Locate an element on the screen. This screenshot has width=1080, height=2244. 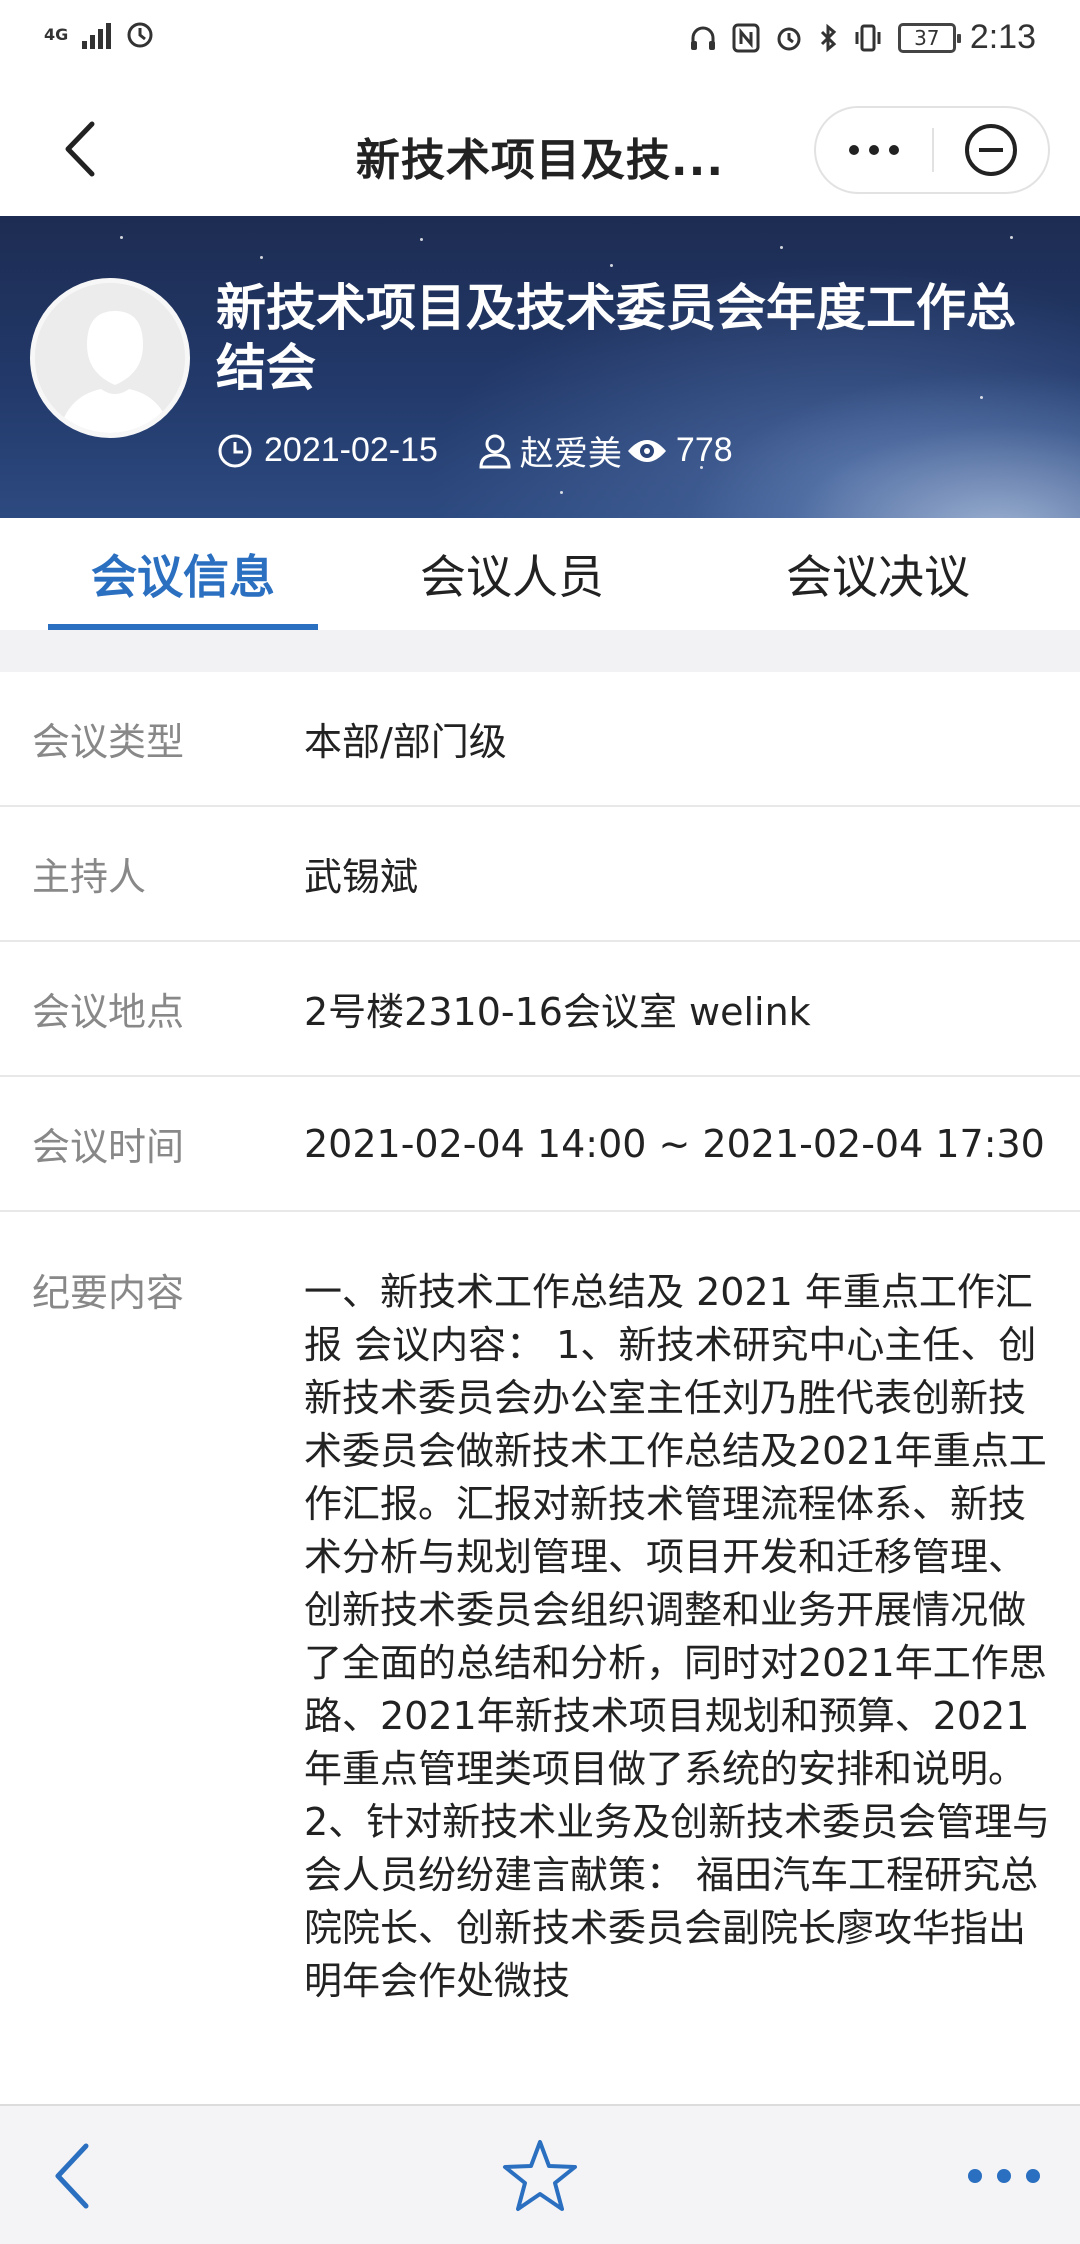
info-label: 主持人 is located at coordinates (89, 877).